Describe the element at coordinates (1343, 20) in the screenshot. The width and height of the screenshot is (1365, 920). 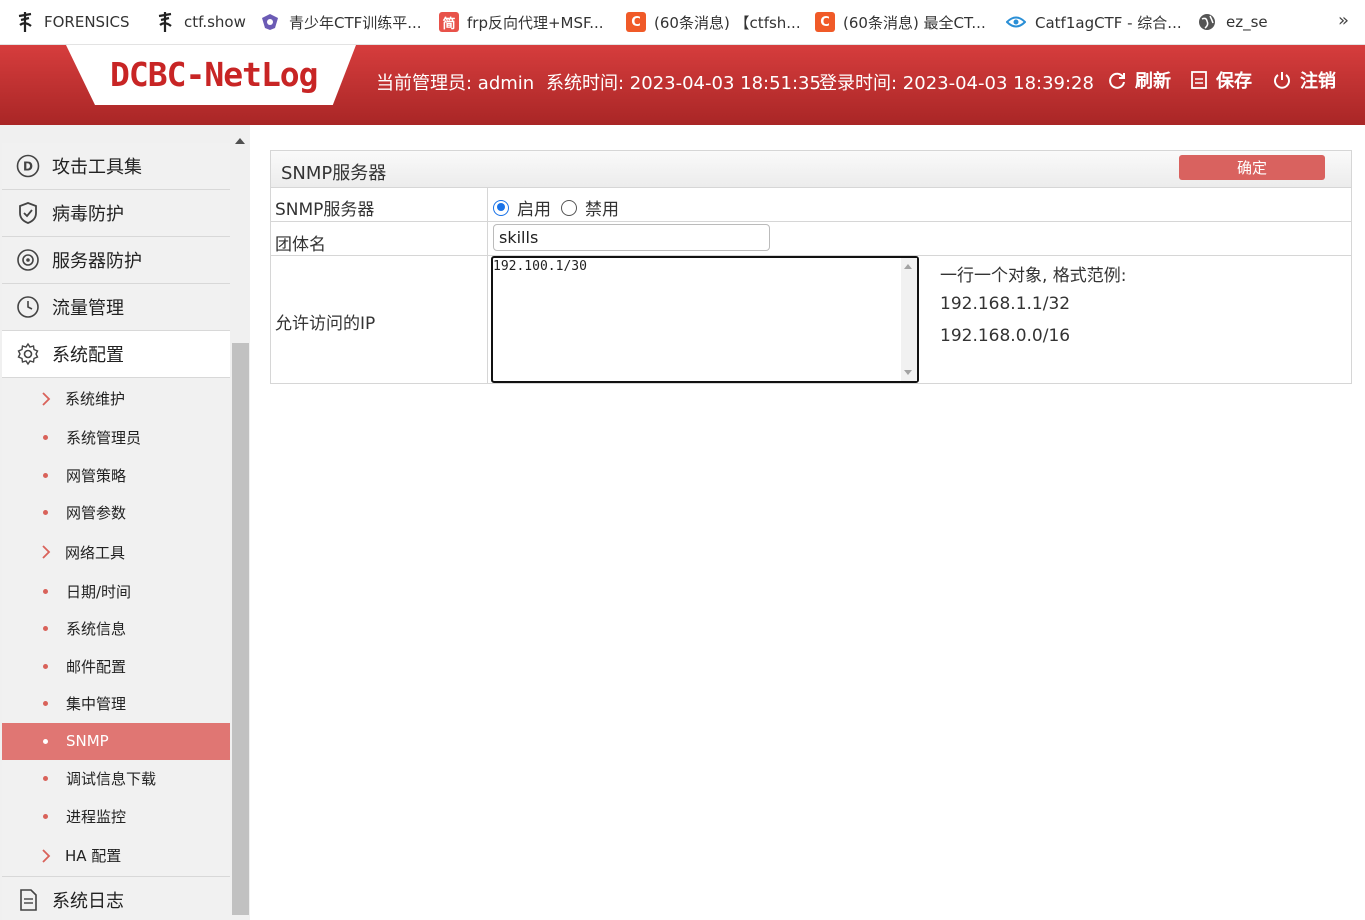
I see `bookmarks-more-button: »` at that location.